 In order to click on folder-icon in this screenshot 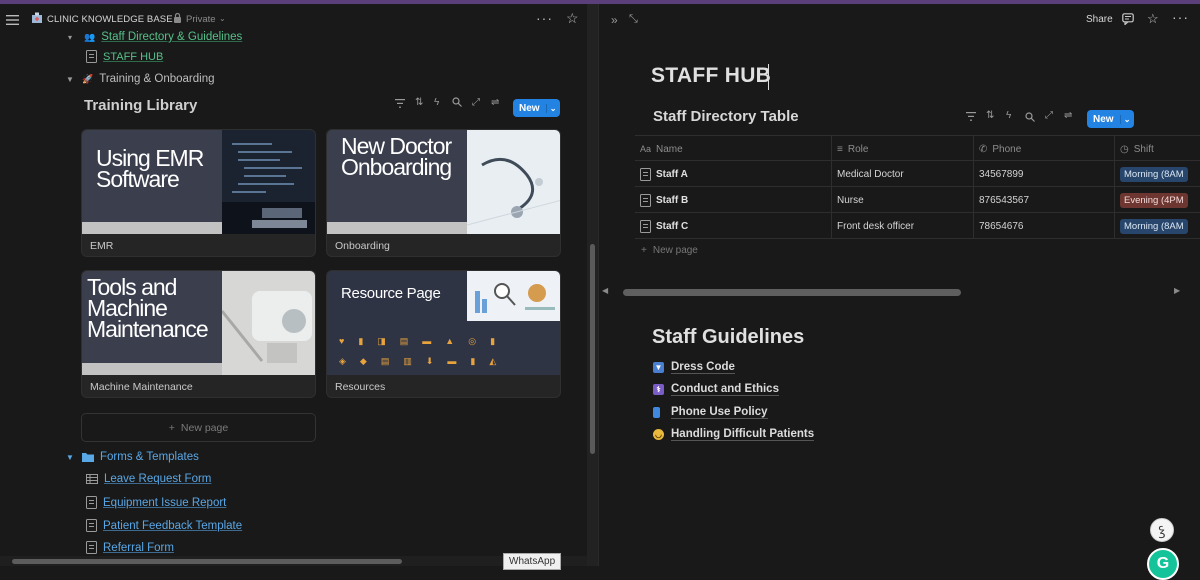, I will do `click(88, 457)`.